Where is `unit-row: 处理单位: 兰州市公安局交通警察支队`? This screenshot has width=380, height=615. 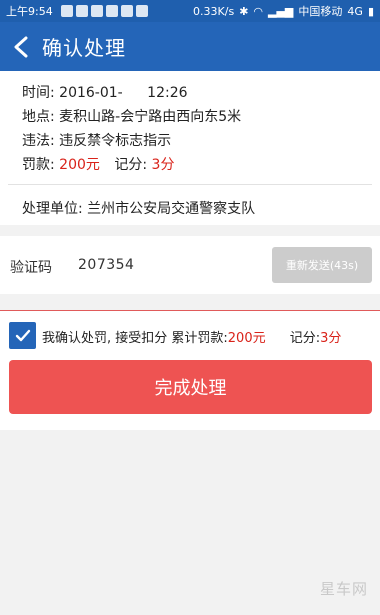 unit-row: 处理单位: 兰州市公安局交通警察支队 is located at coordinates (138, 208).